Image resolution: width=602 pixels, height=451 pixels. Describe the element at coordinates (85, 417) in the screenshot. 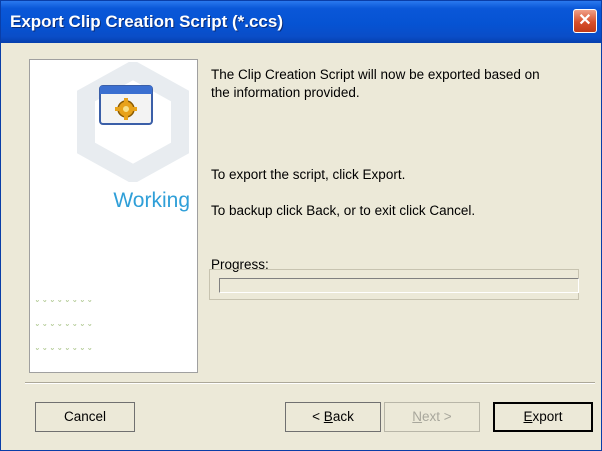

I see `cancel-button: Cancel` at that location.